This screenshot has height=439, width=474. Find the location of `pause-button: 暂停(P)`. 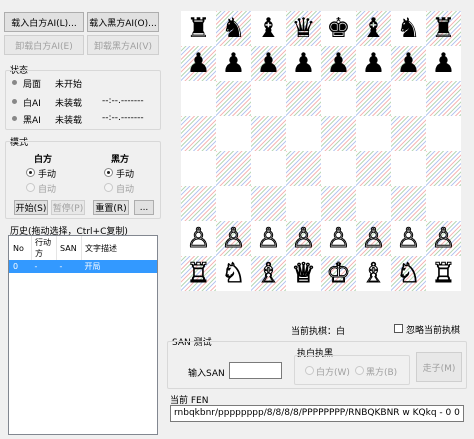

pause-button: 暂停(P) is located at coordinates (68, 207).